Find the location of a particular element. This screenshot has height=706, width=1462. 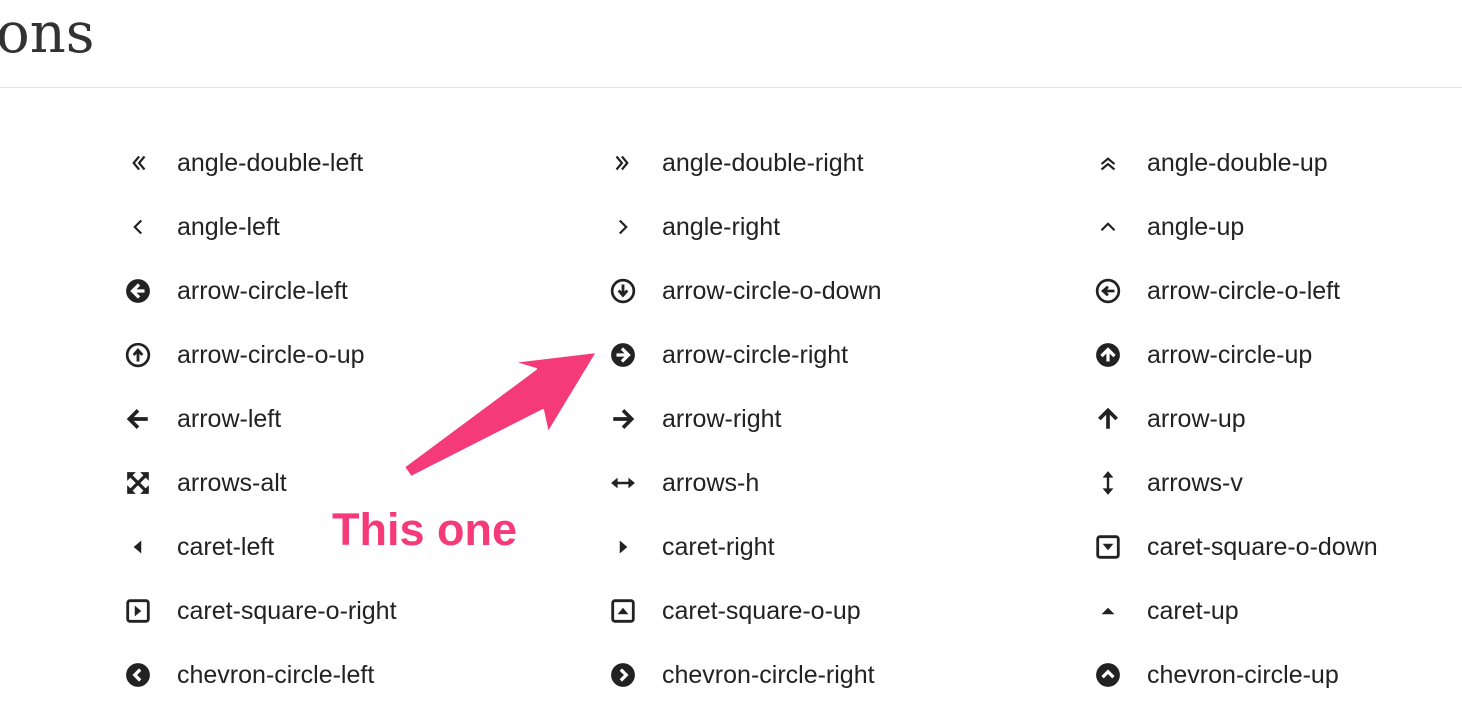

icon-list-item: angle-up is located at coordinates (1278, 227).